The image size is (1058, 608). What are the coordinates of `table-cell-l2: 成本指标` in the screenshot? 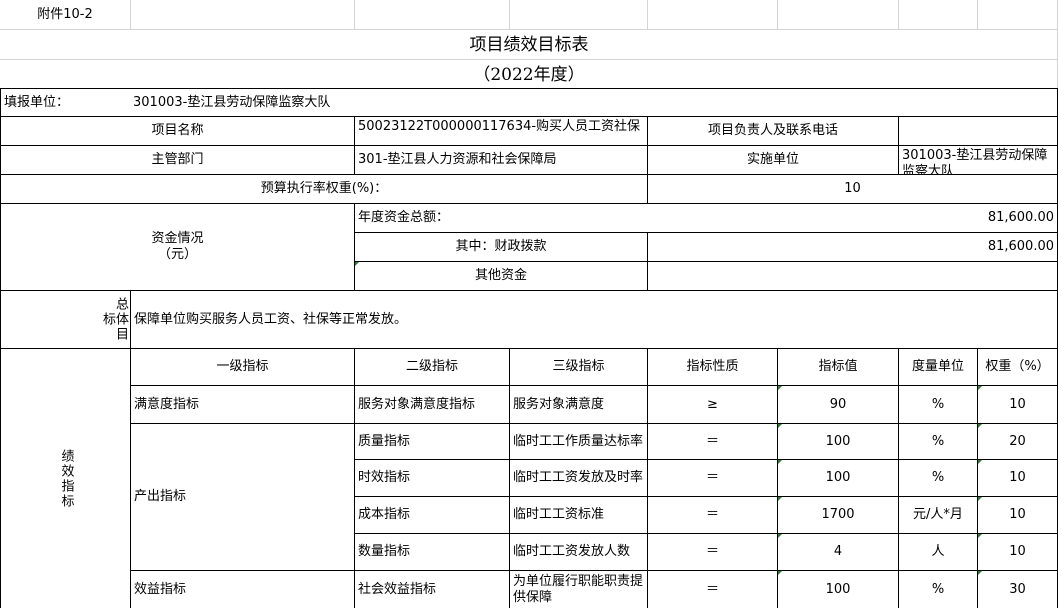 It's located at (432, 515).